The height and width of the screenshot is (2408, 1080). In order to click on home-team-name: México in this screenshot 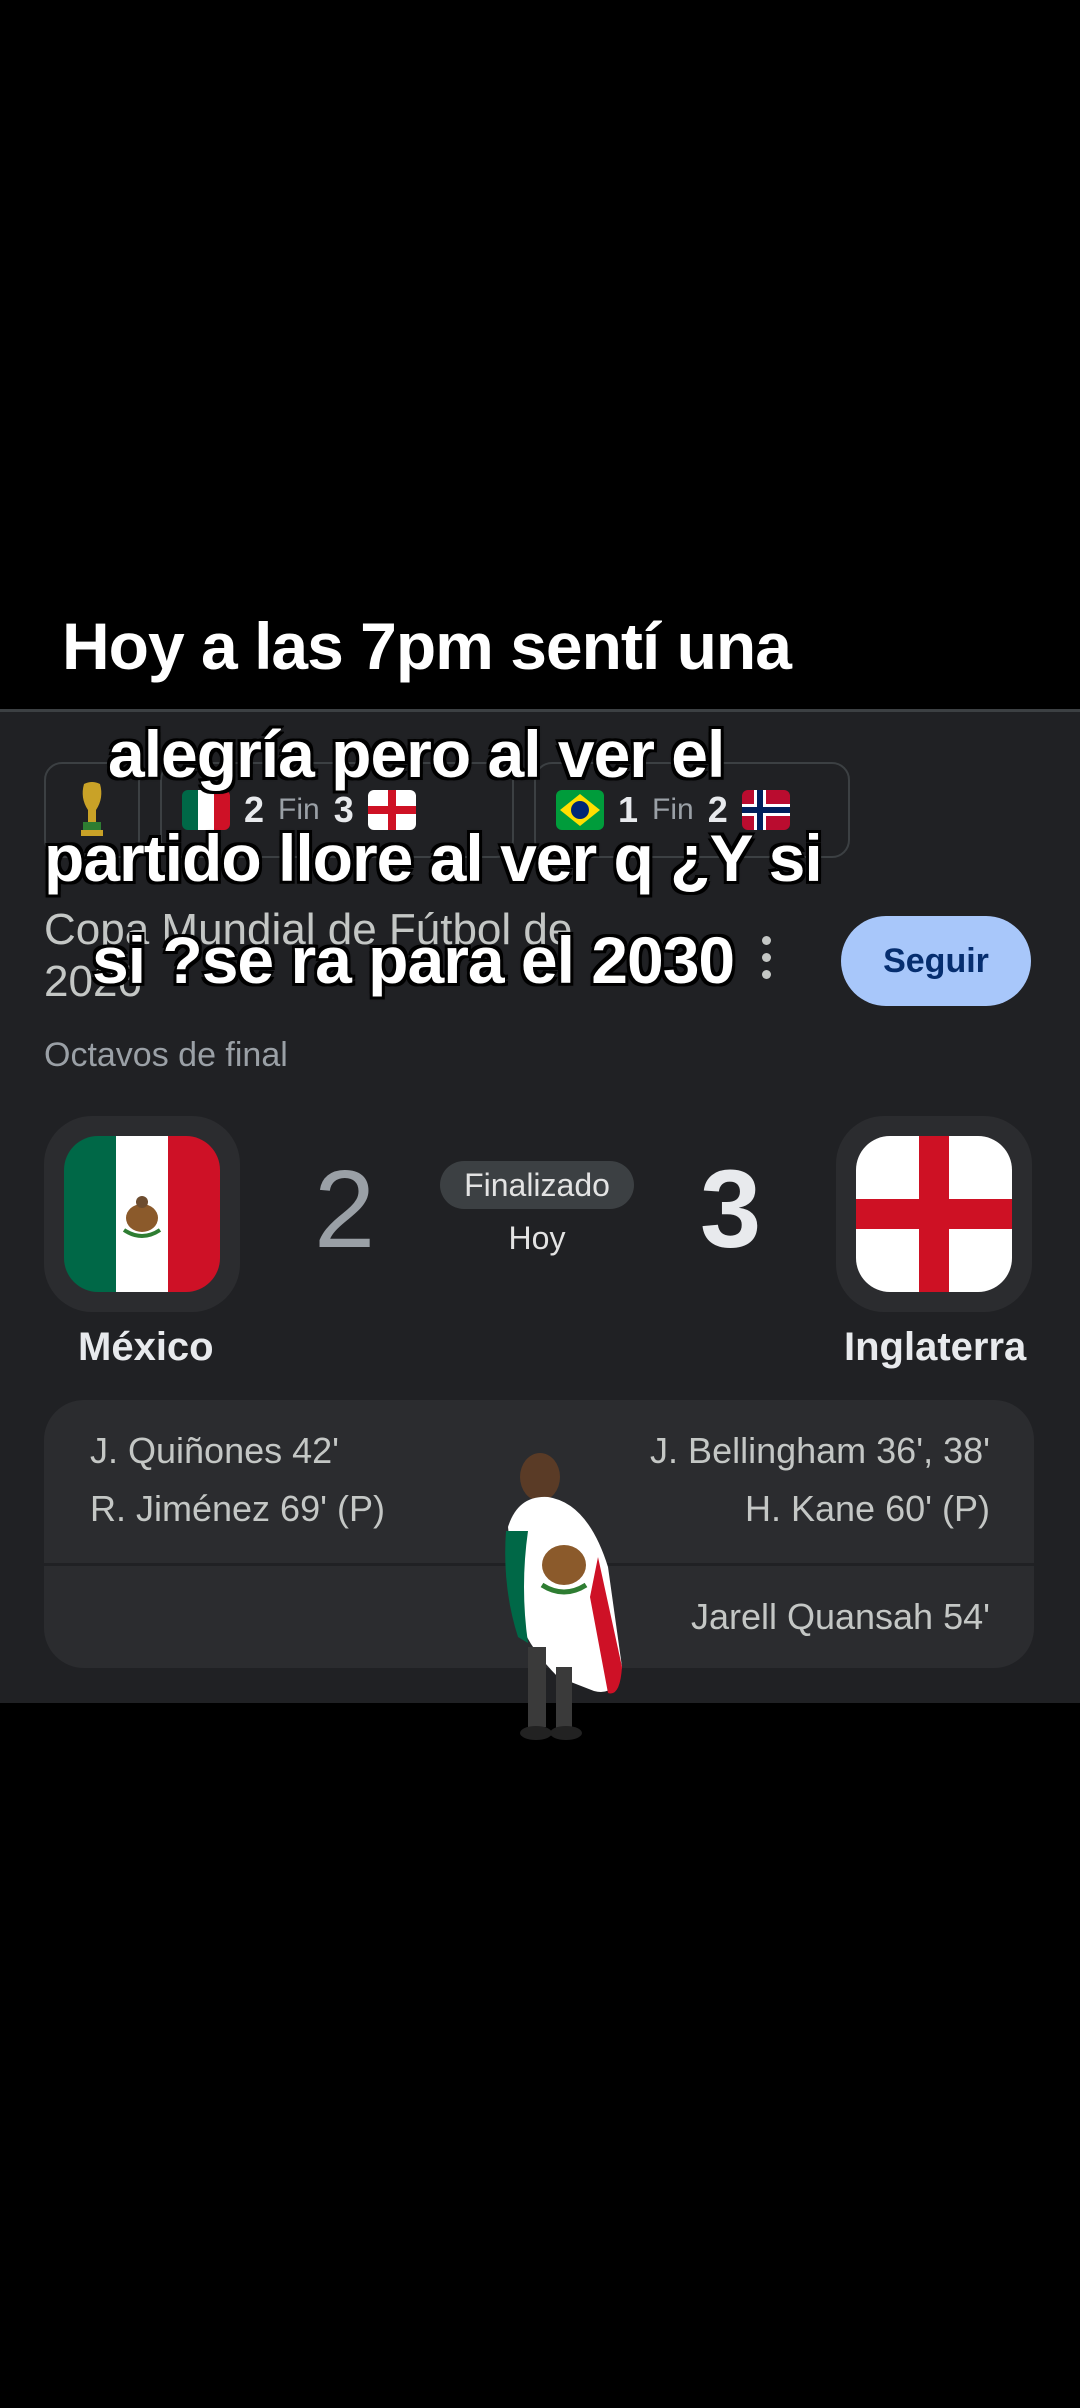, I will do `click(146, 1347)`.